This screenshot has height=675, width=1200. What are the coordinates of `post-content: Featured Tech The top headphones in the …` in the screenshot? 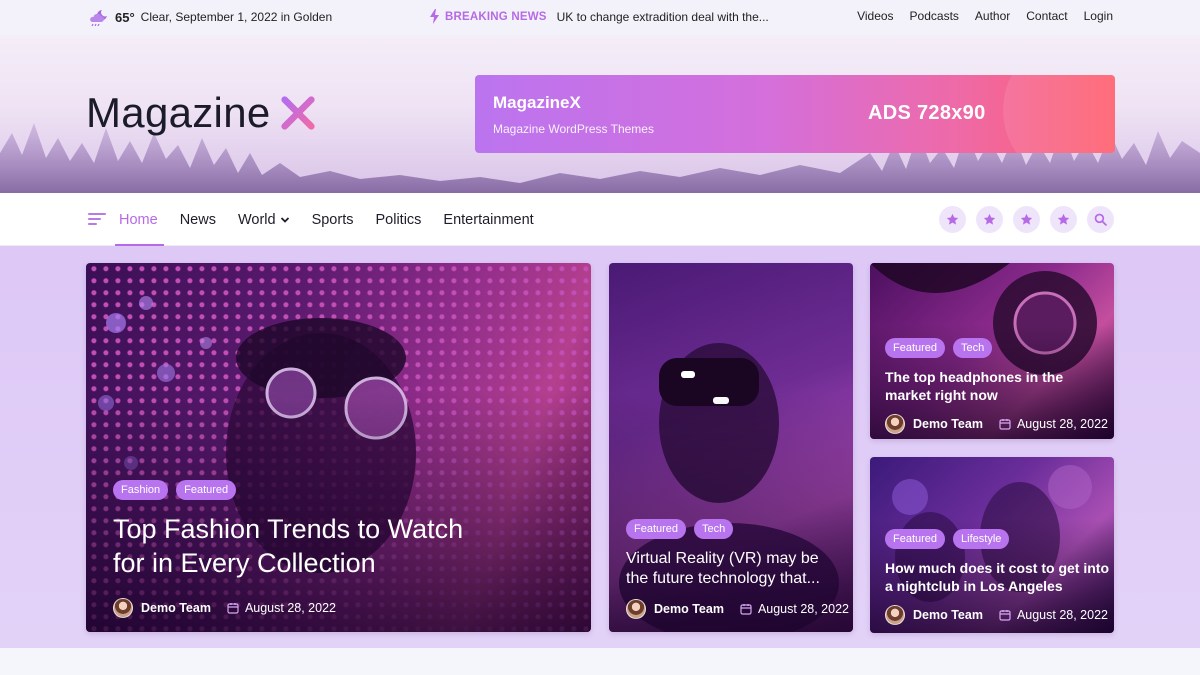 It's located at (992, 386).